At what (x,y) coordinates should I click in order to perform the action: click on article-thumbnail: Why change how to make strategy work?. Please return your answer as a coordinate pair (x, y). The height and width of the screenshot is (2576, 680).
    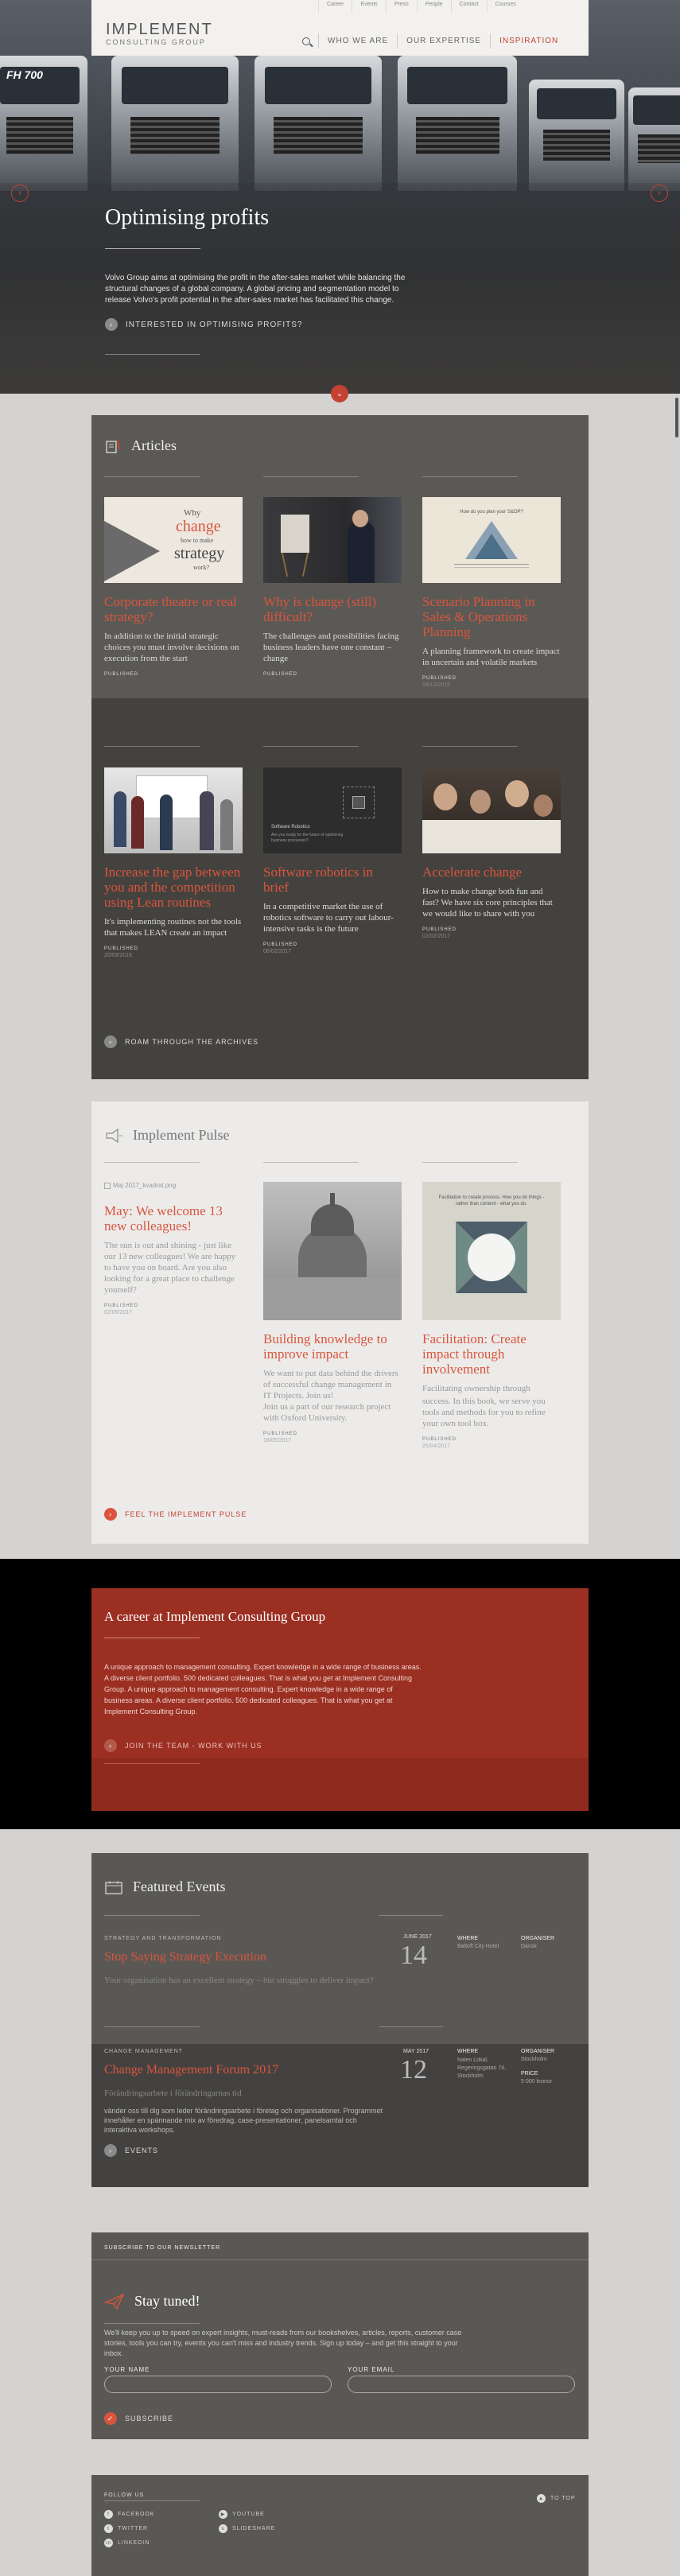
    Looking at the image, I should click on (173, 540).